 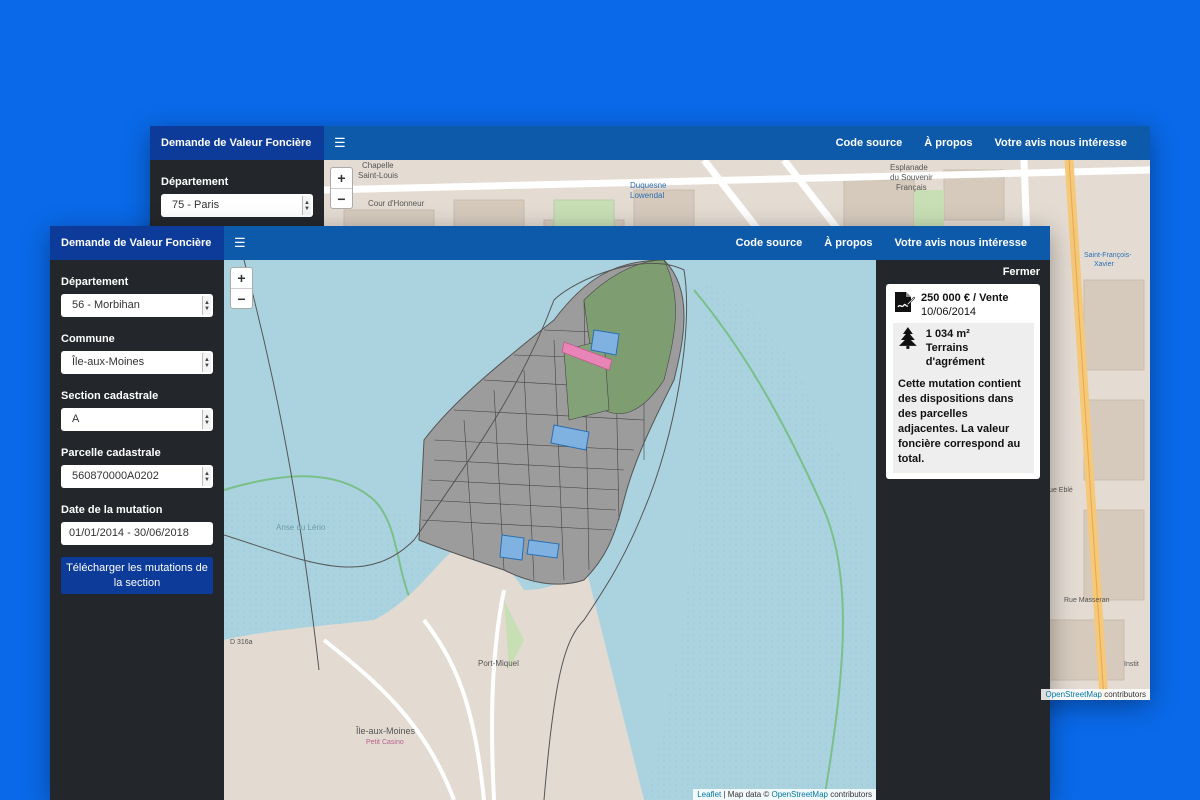 What do you see at coordinates (108, 362) in the screenshot?
I see `commune-value: Île-aux-Moines` at bounding box center [108, 362].